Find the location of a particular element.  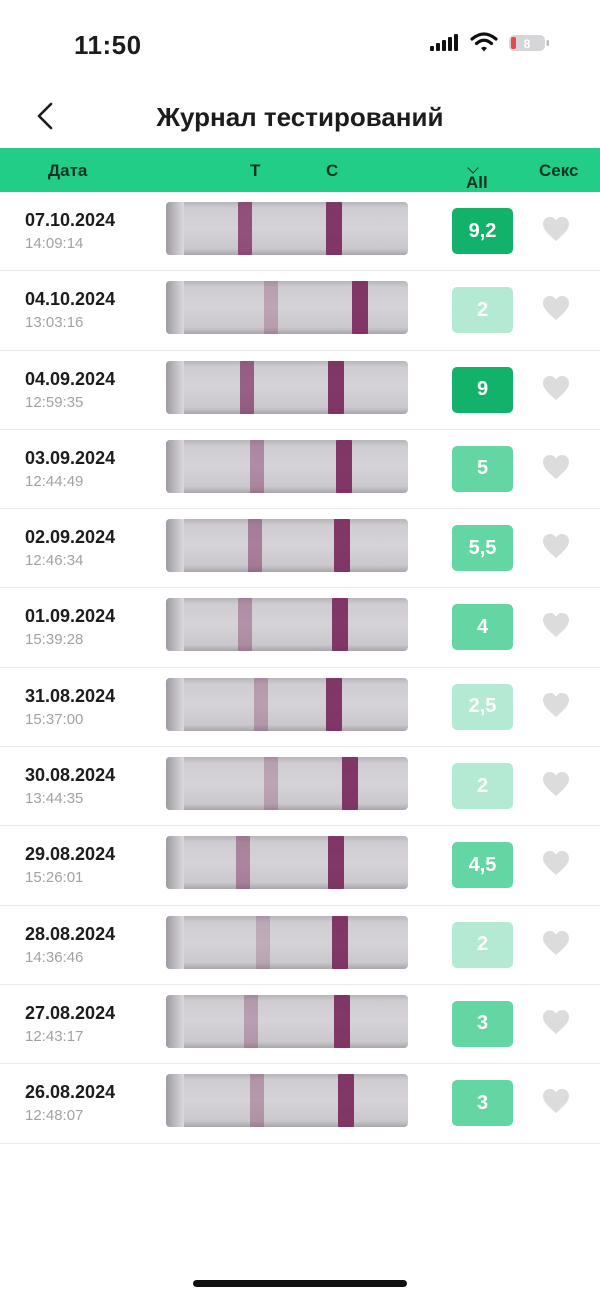

test-log-row: 30.08.2024 13:44:35 2 is located at coordinates (300, 787).